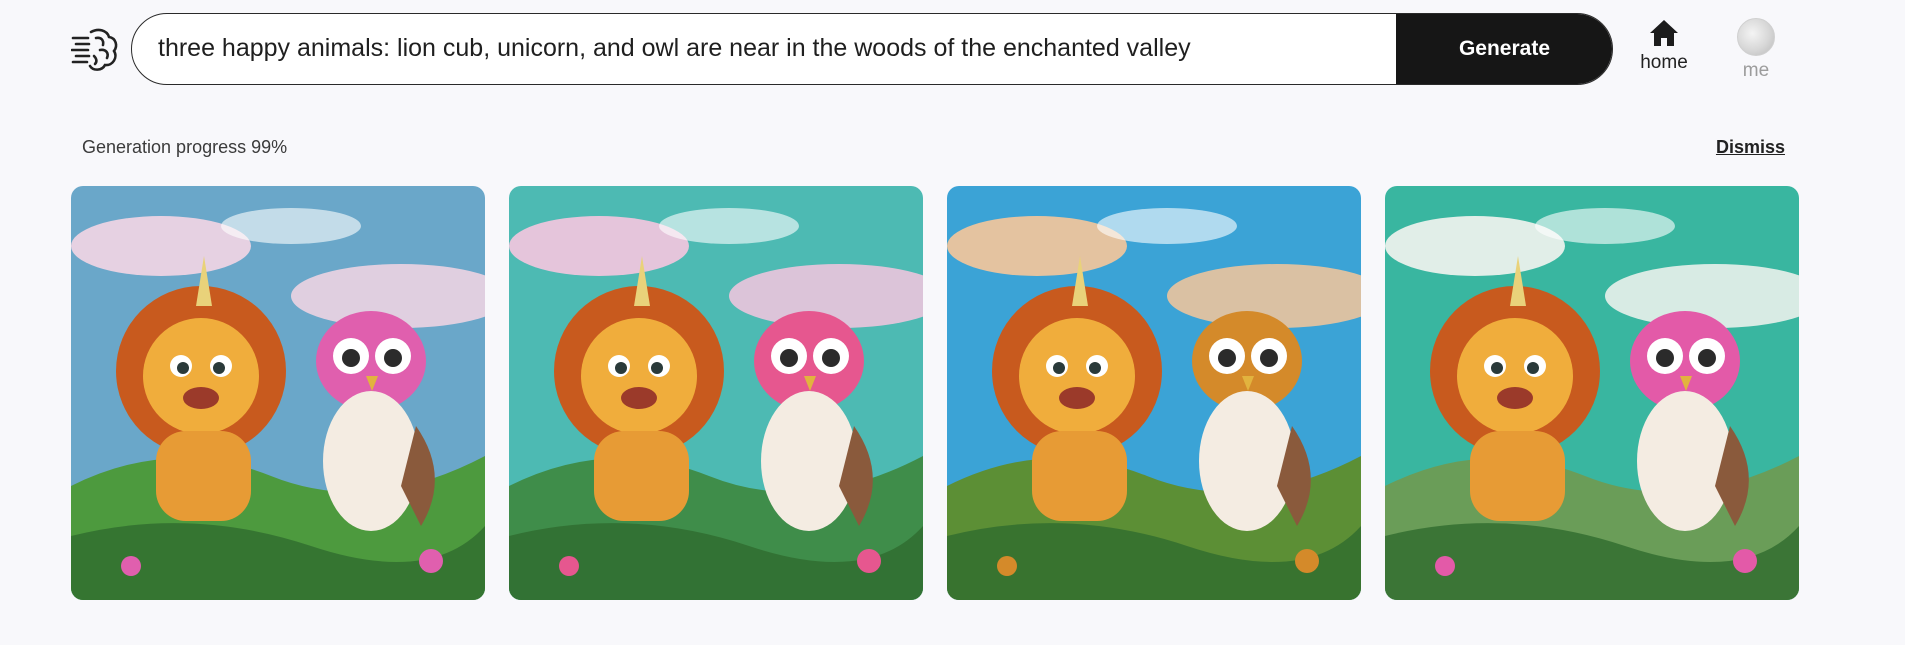 The width and height of the screenshot is (1905, 645). Describe the element at coordinates (1504, 49) in the screenshot. I see `generate-button: Generate` at that location.